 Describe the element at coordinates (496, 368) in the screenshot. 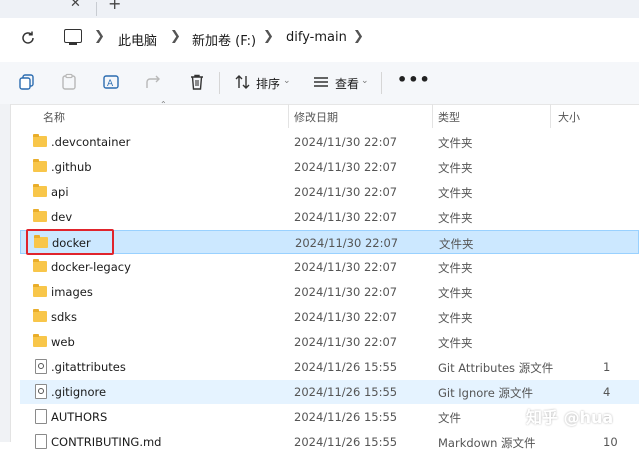

I see `file-type: Git Attributes 源文件` at that location.